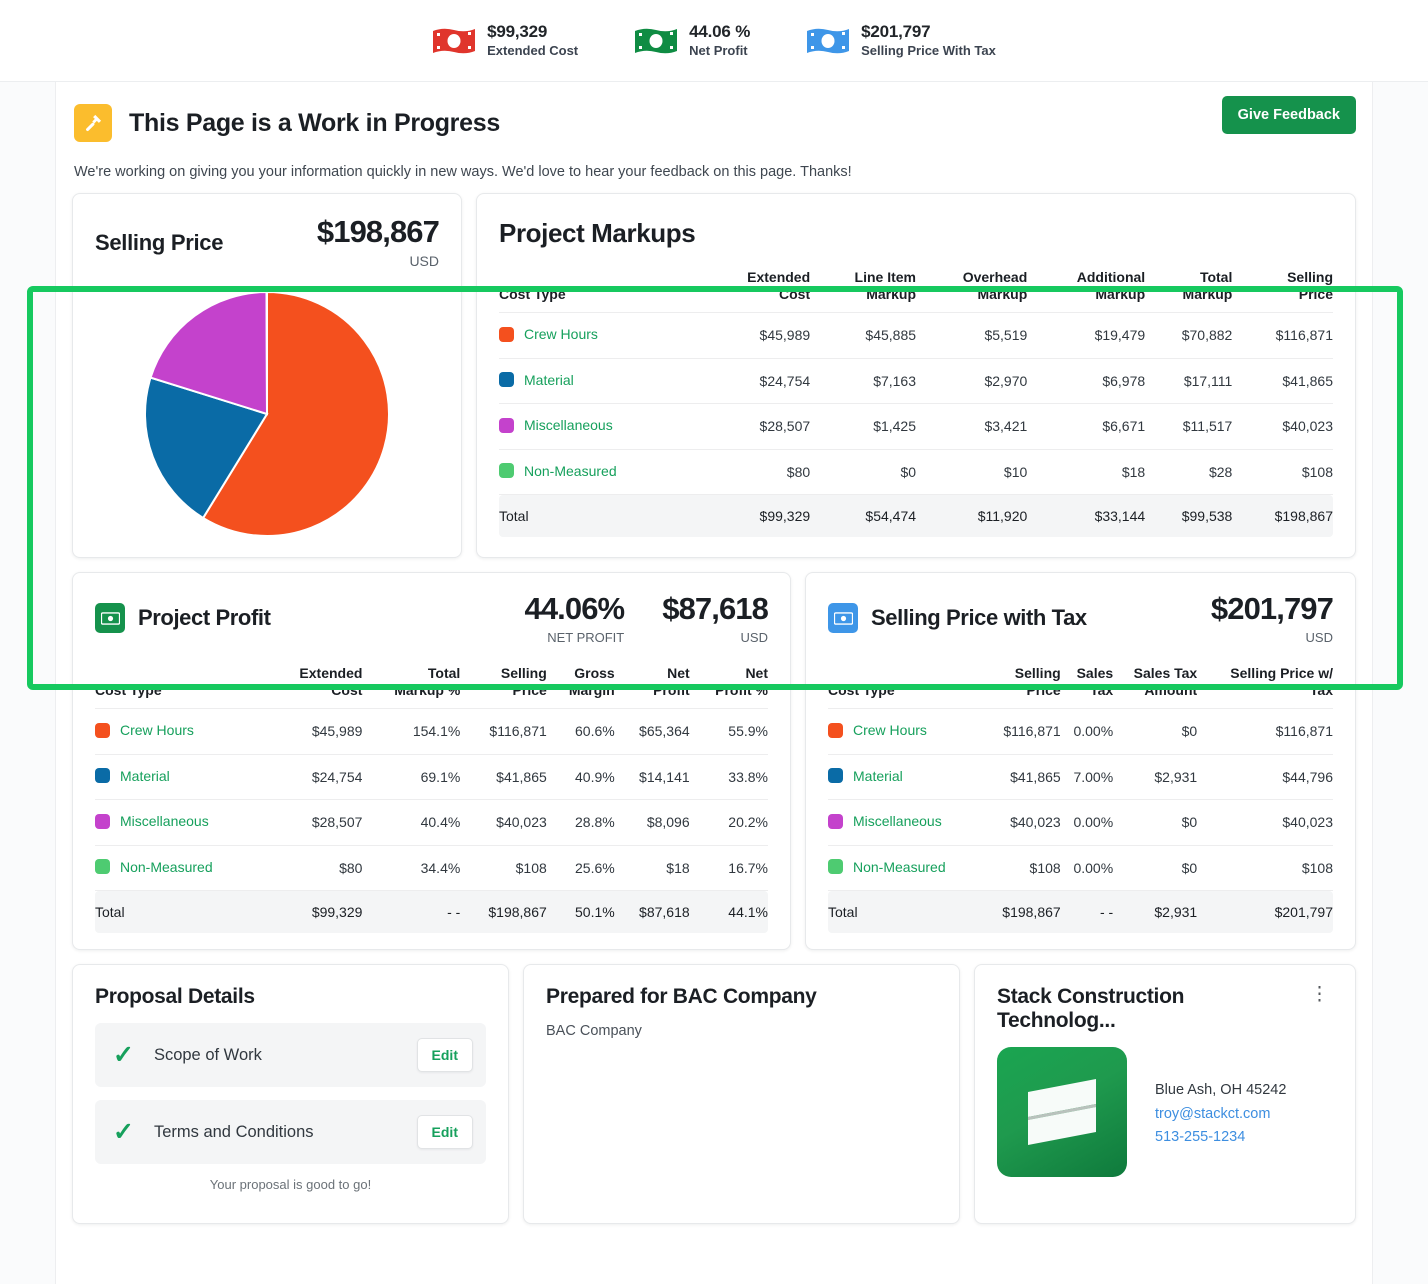 Image resolution: width=1428 pixels, height=1284 pixels. Describe the element at coordinates (843, 618) in the screenshot. I see `money-bill-blue-square-icon` at that location.